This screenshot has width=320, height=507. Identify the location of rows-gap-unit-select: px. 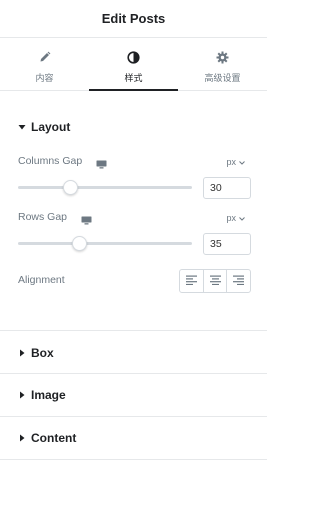
(235, 218).